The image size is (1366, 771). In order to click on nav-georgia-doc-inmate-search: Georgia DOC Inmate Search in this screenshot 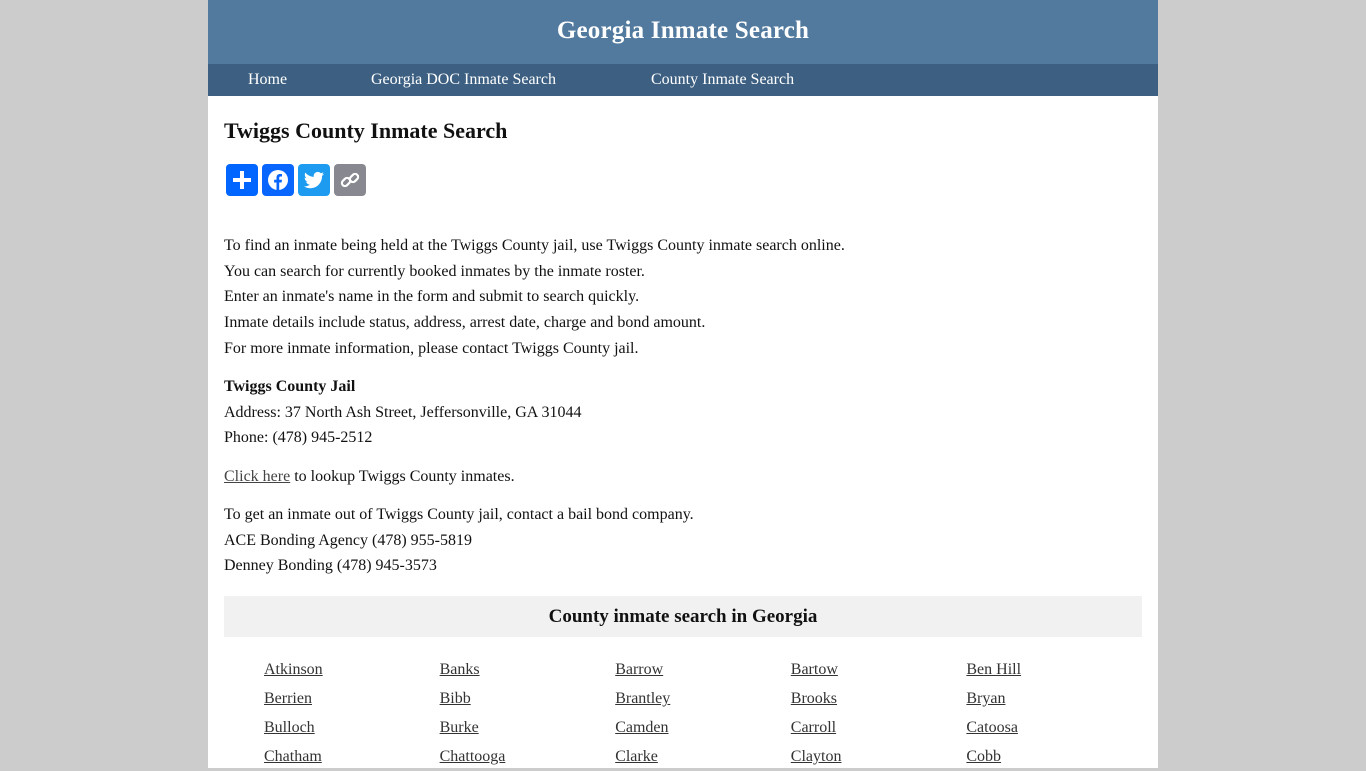, I will do `click(463, 80)`.